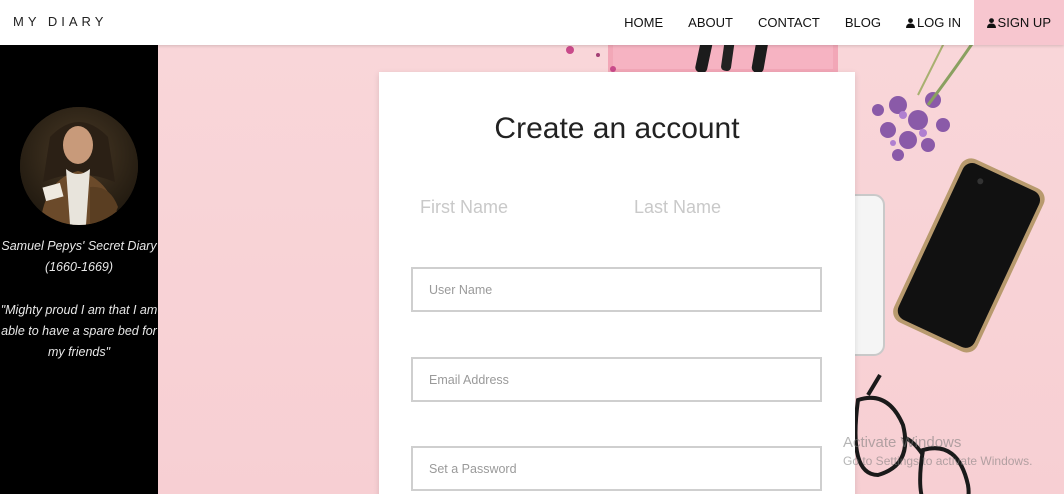 The width and height of the screenshot is (1064, 494). What do you see at coordinates (616, 468) in the screenshot?
I see `password-input: Set a Password` at bounding box center [616, 468].